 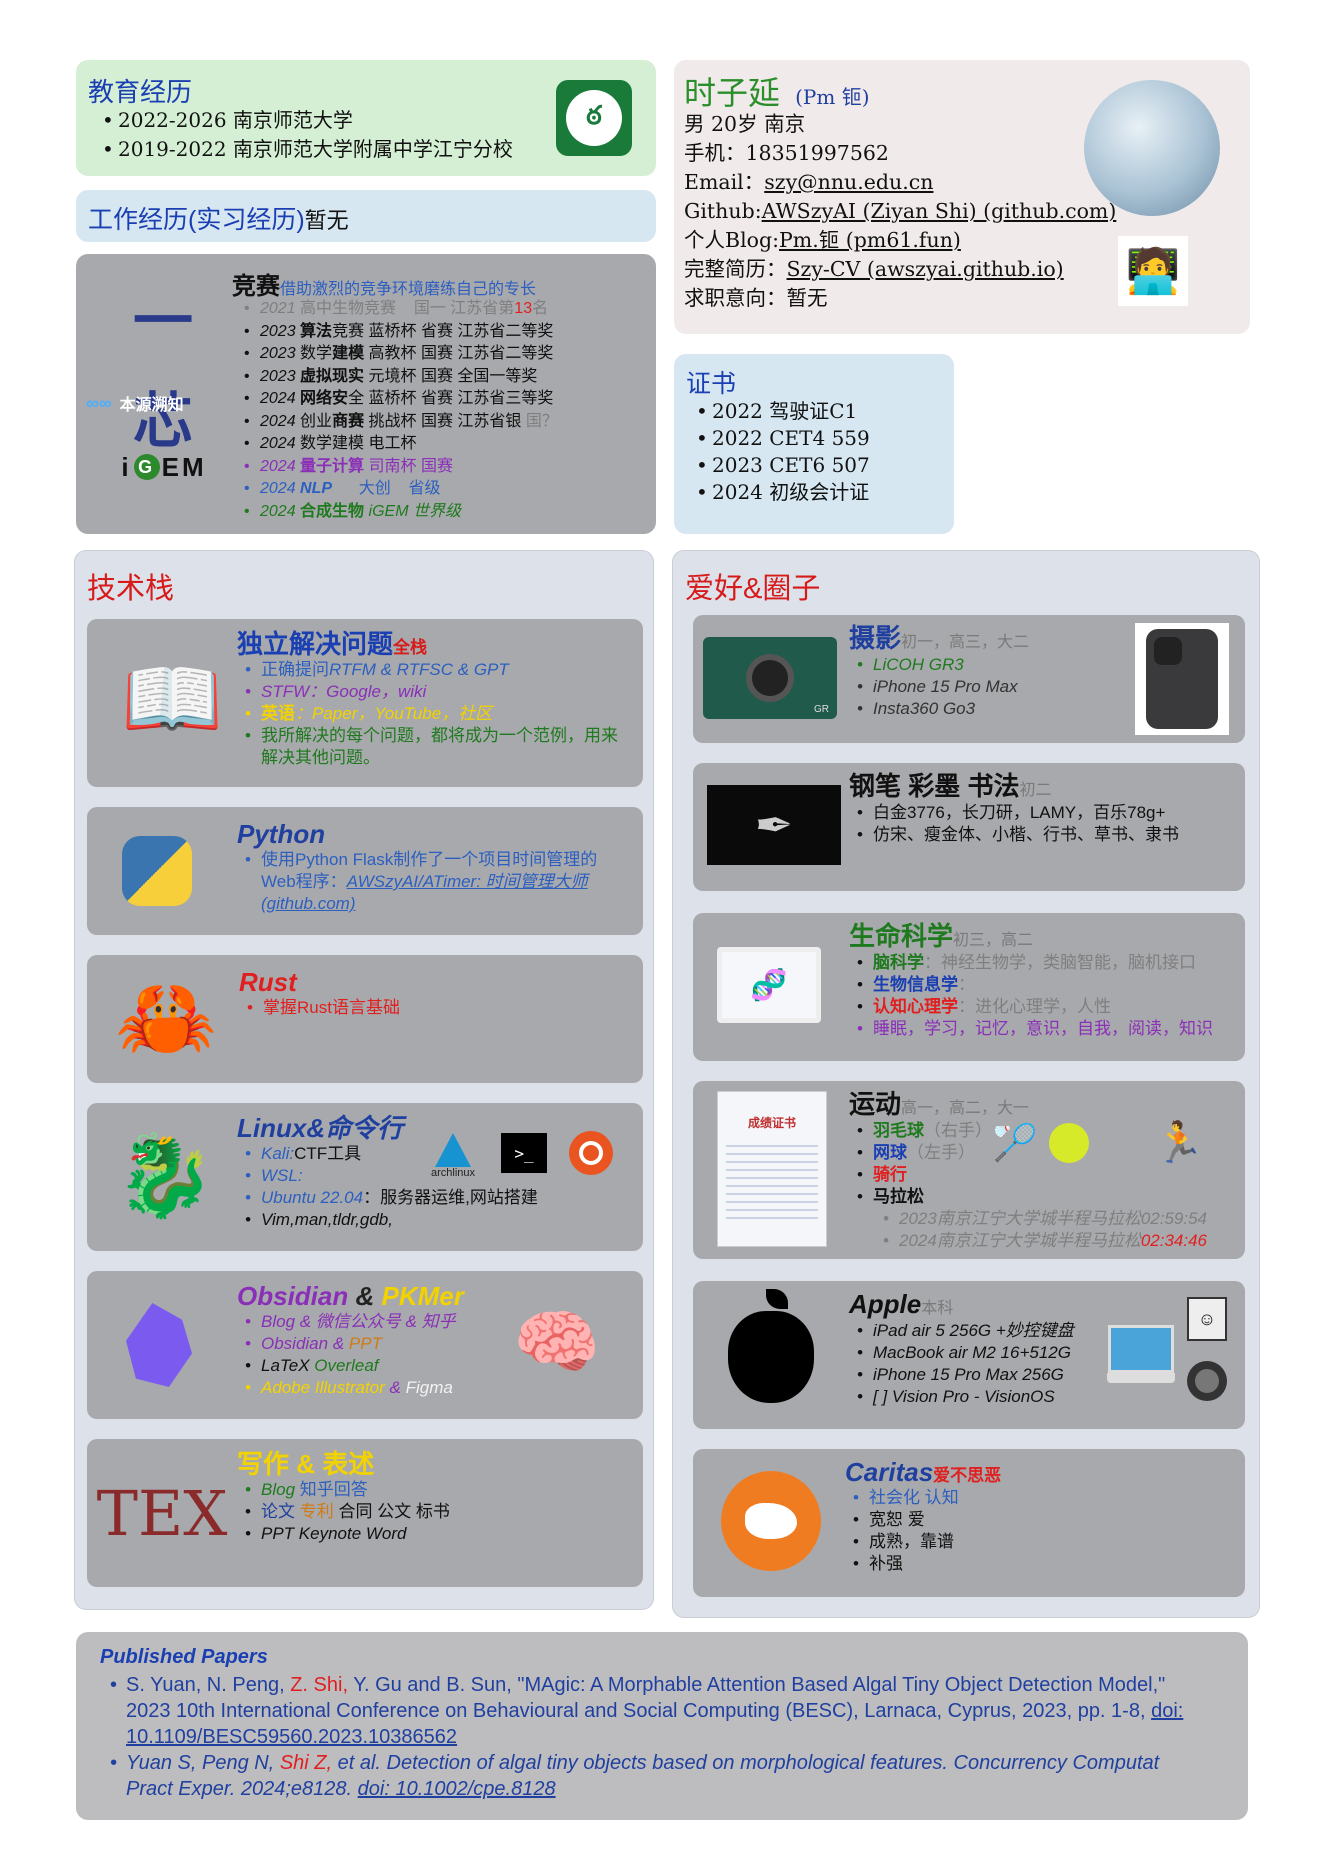 What do you see at coordinates (934, 786) in the screenshot?
I see `pen-title: 钢笔 彩墨 书法` at bounding box center [934, 786].